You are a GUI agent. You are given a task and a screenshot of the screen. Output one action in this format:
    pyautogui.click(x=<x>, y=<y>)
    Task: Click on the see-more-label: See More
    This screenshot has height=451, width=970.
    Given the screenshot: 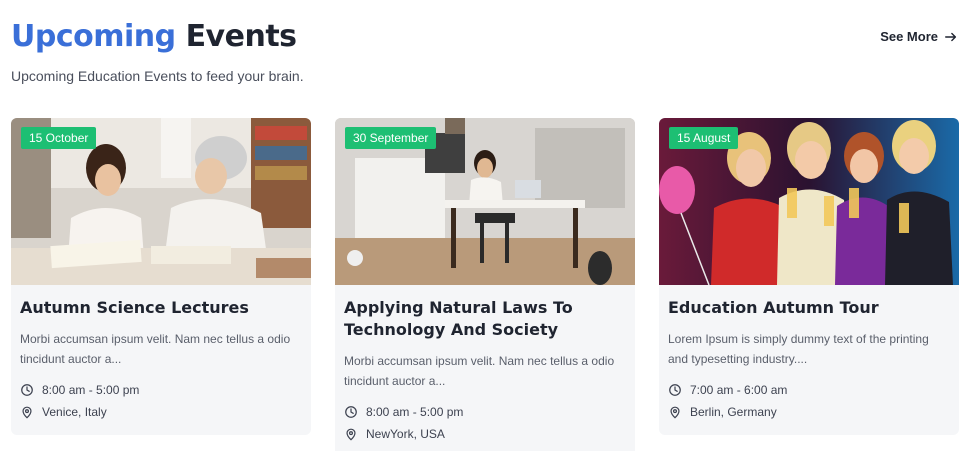 What is the action you would take?
    pyautogui.click(x=909, y=36)
    